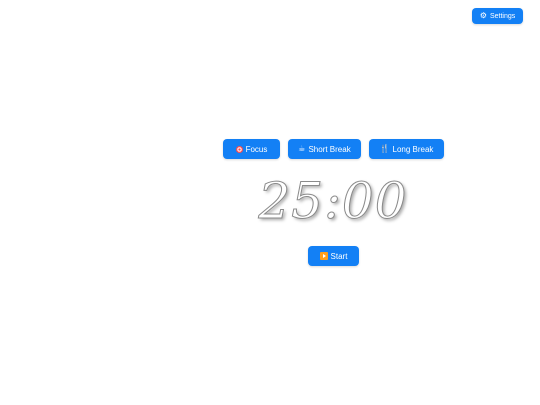 Image resolution: width=540 pixels, height=405 pixels. Describe the element at coordinates (302, 148) in the screenshot. I see `coffee-icon: ☕` at that location.